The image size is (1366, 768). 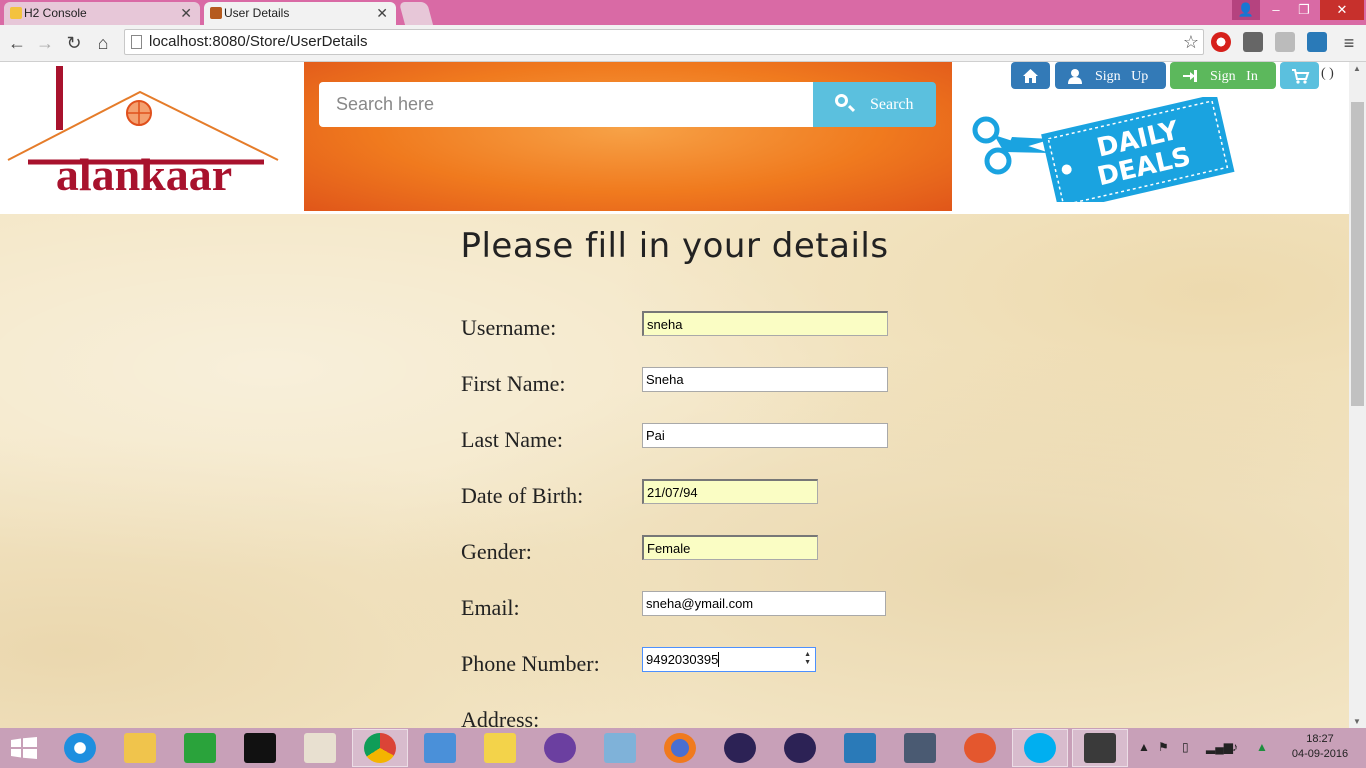 What do you see at coordinates (1357, 721) in the screenshot?
I see `scroll-down-icon: ▼` at bounding box center [1357, 721].